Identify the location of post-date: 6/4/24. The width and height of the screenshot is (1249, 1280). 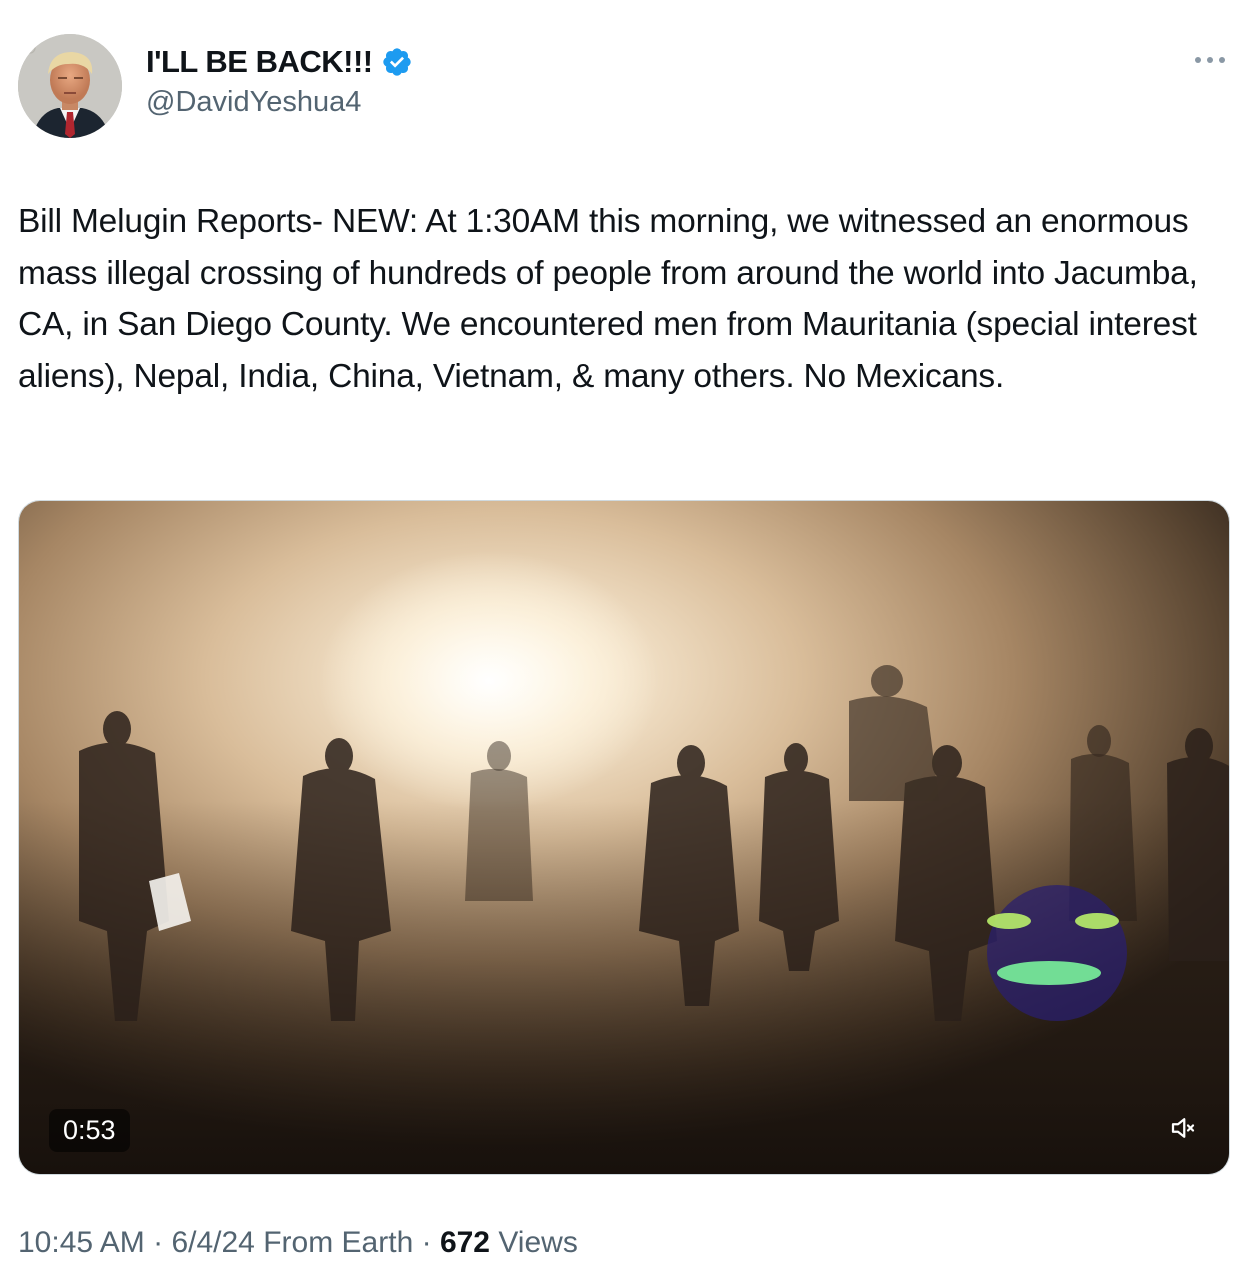
(212, 1242).